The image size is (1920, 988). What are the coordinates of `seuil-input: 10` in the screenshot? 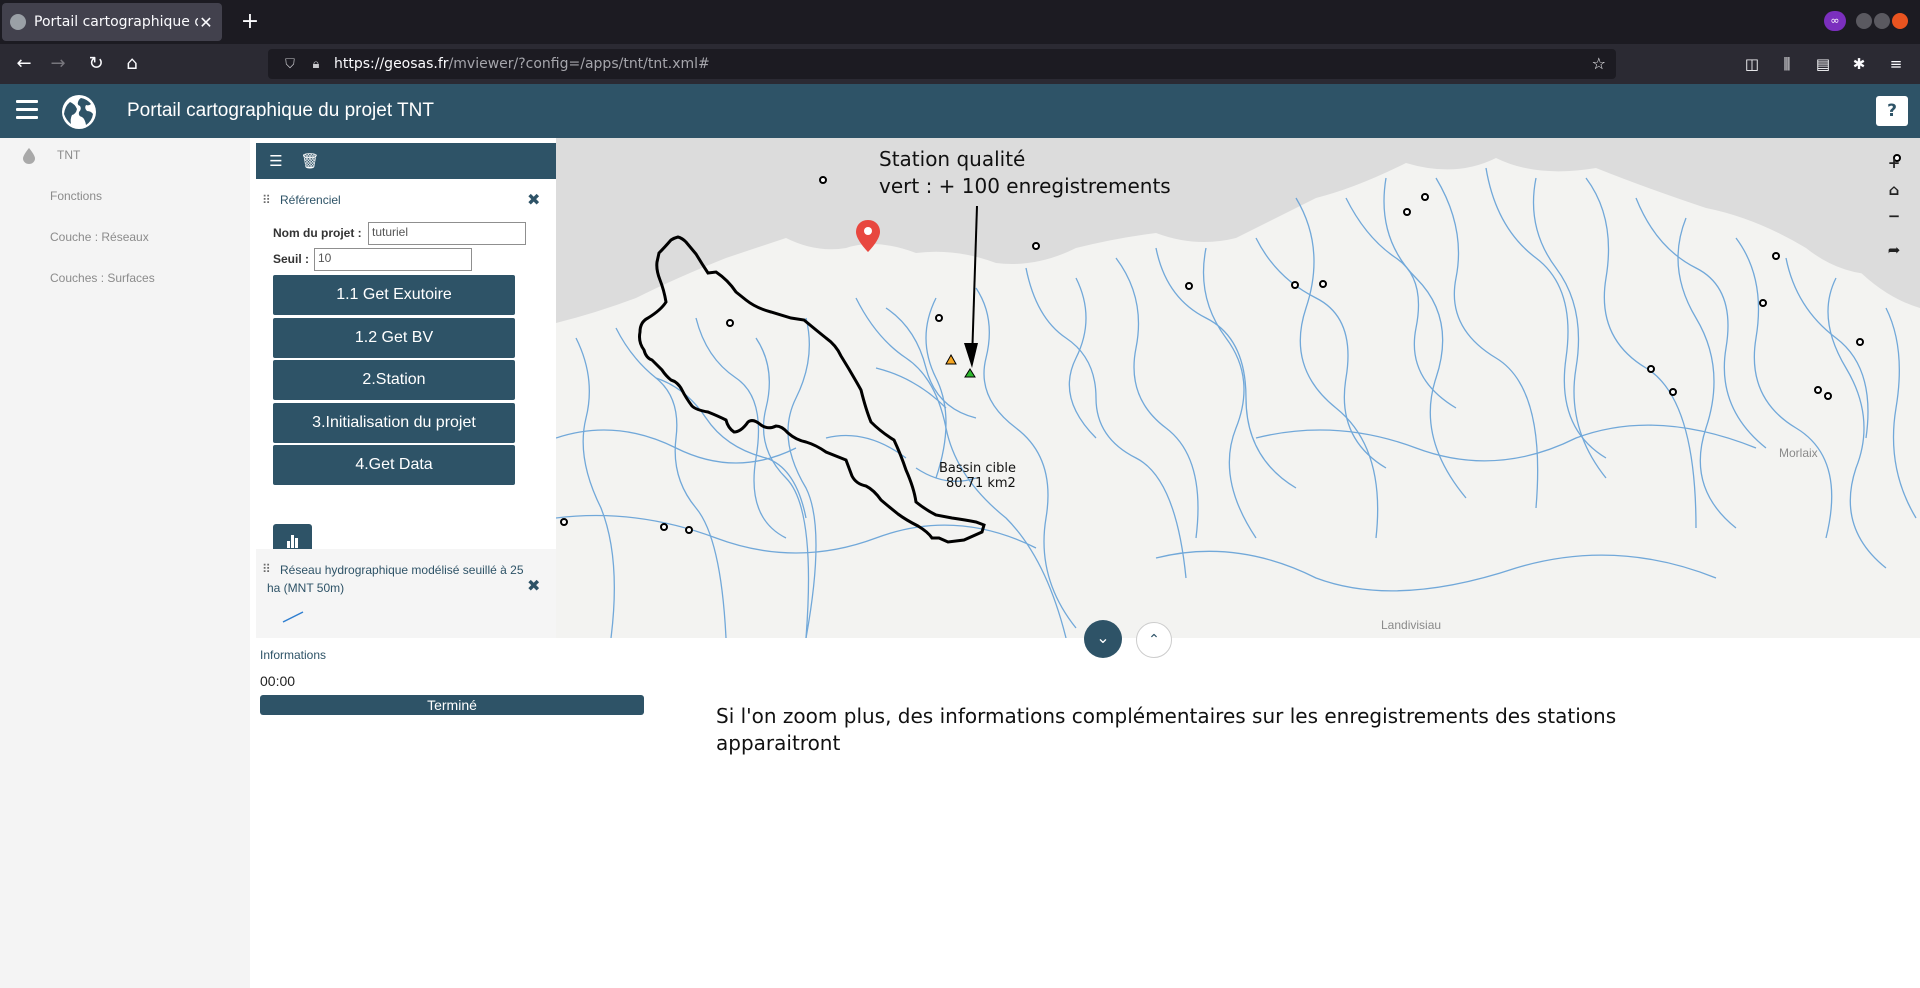 It's located at (393, 259).